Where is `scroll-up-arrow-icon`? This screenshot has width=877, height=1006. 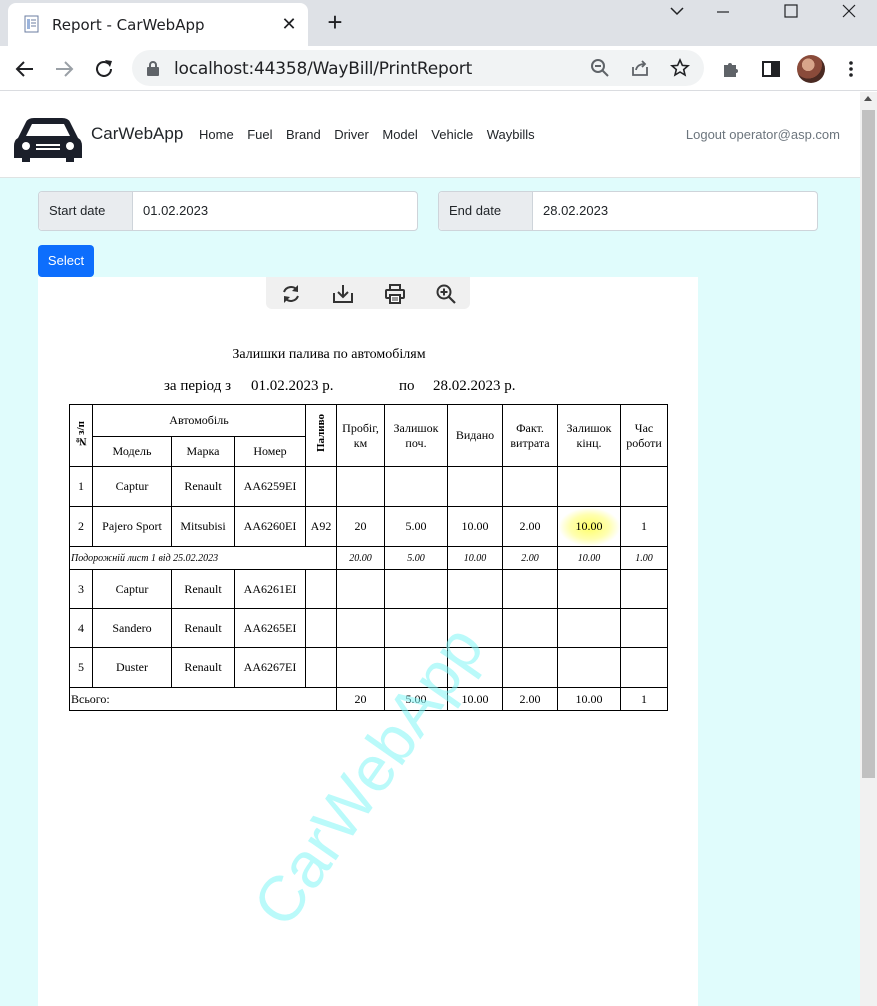 scroll-up-arrow-icon is located at coordinates (868, 98).